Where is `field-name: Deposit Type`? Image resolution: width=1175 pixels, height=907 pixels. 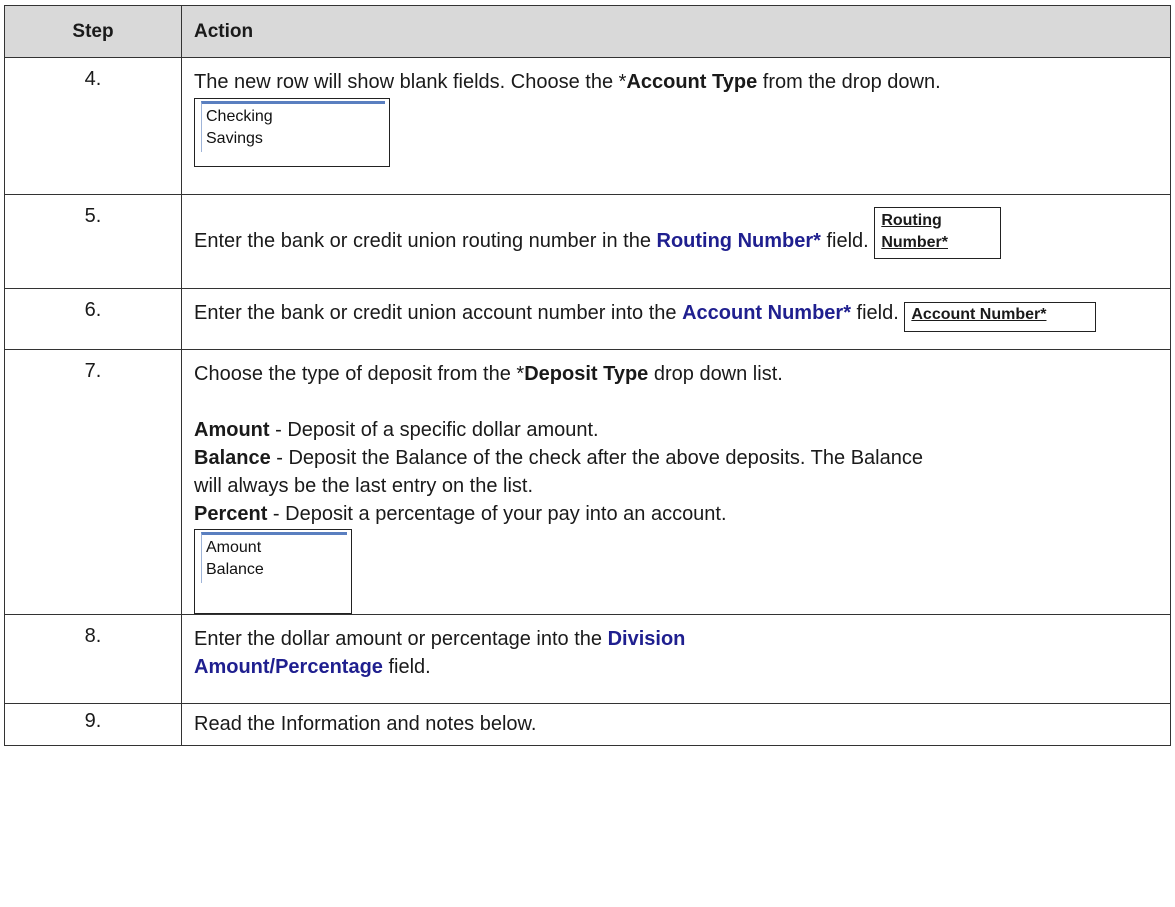 field-name: Deposit Type is located at coordinates (586, 374).